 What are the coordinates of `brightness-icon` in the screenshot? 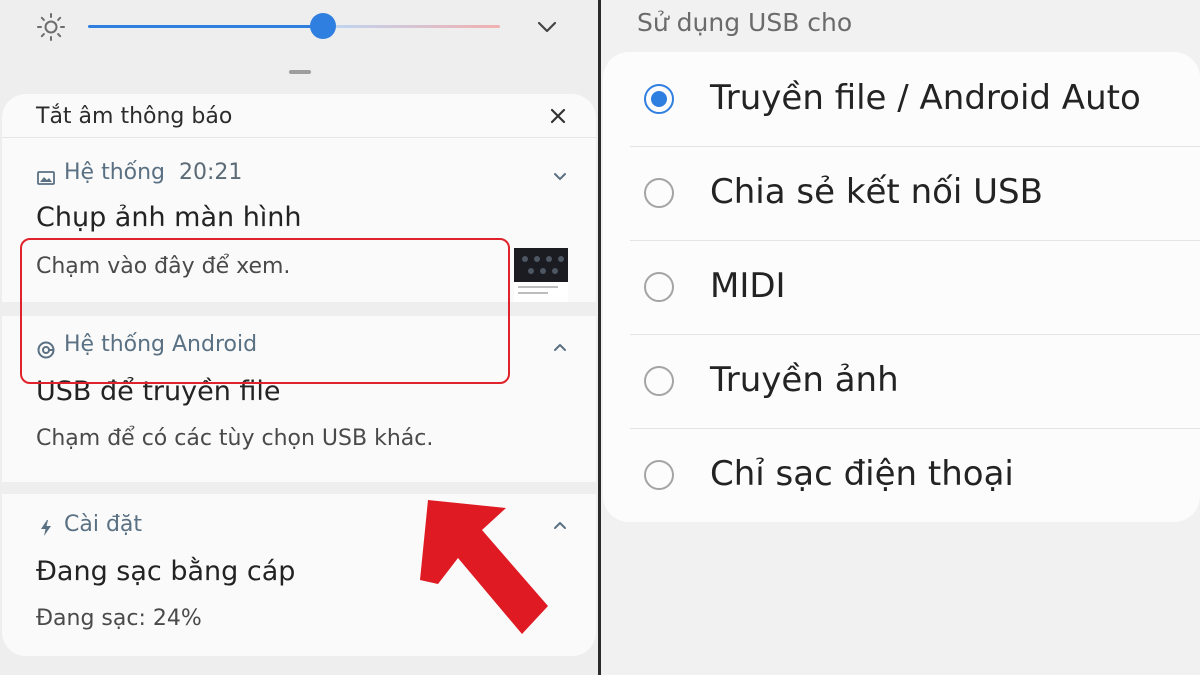 It's located at (51, 27).